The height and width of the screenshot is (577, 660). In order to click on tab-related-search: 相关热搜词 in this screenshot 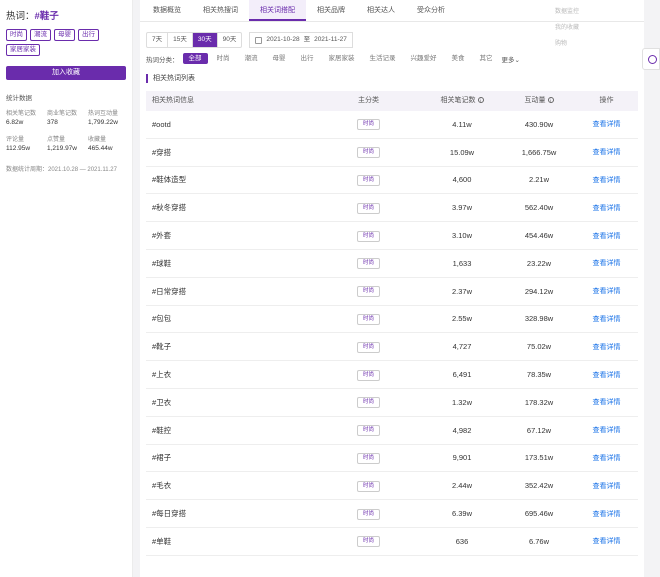, I will do `click(220, 10)`.